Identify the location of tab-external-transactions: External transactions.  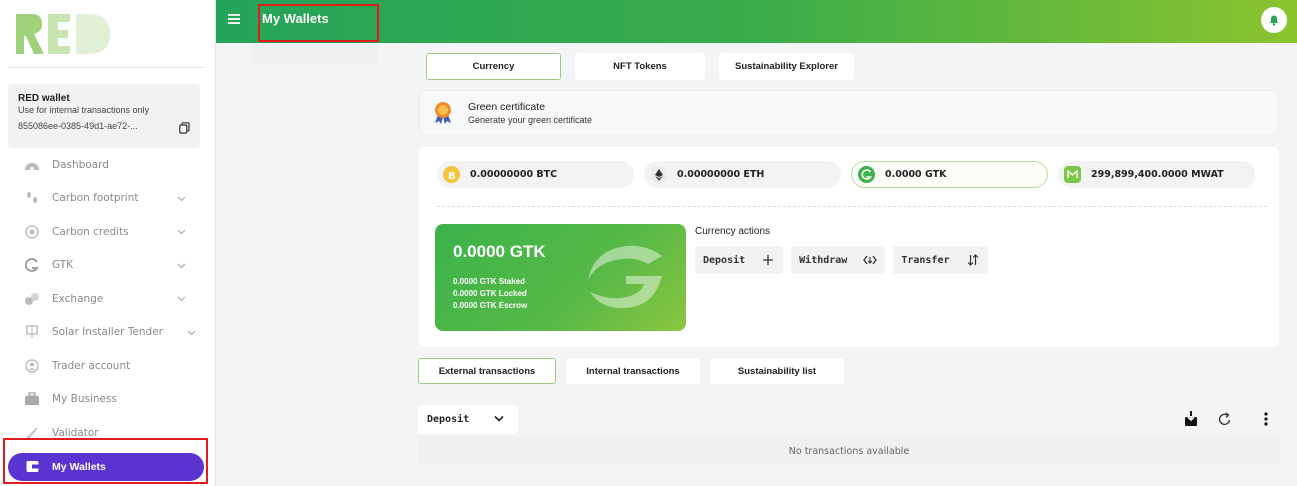
(487, 371).